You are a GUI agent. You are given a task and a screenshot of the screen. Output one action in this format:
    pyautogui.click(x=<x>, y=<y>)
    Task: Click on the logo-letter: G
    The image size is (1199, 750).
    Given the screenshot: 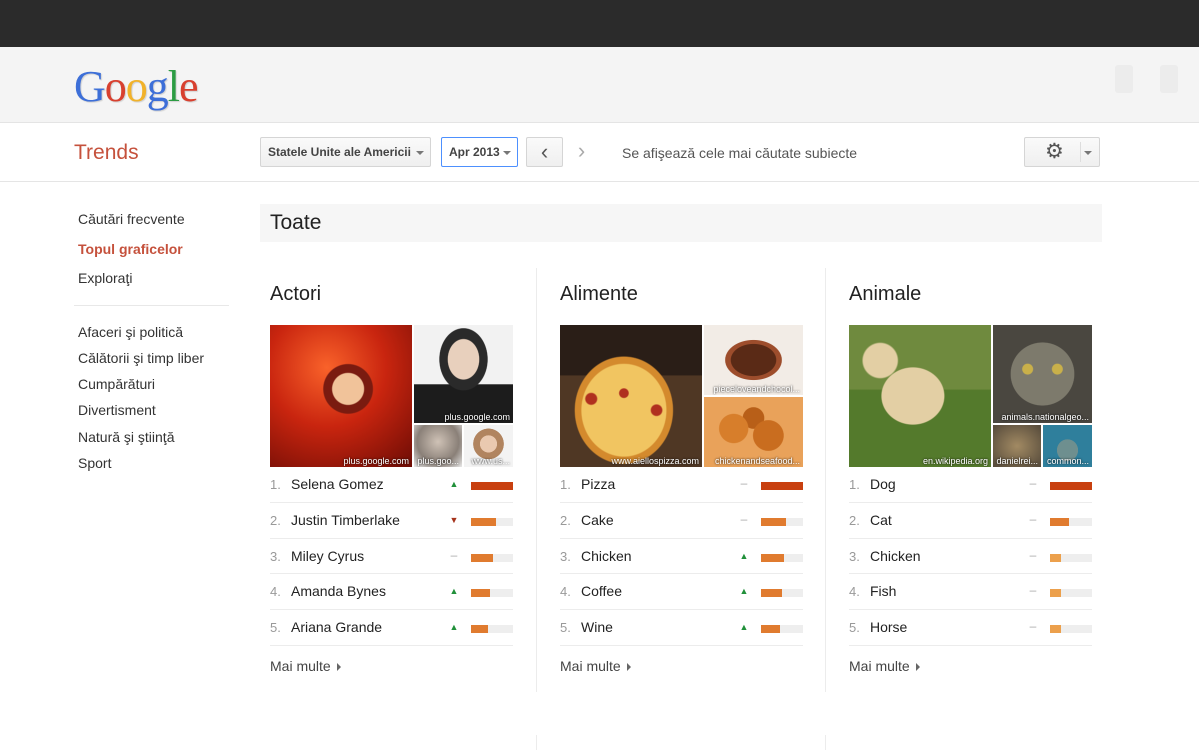 What is the action you would take?
    pyautogui.click(x=90, y=86)
    